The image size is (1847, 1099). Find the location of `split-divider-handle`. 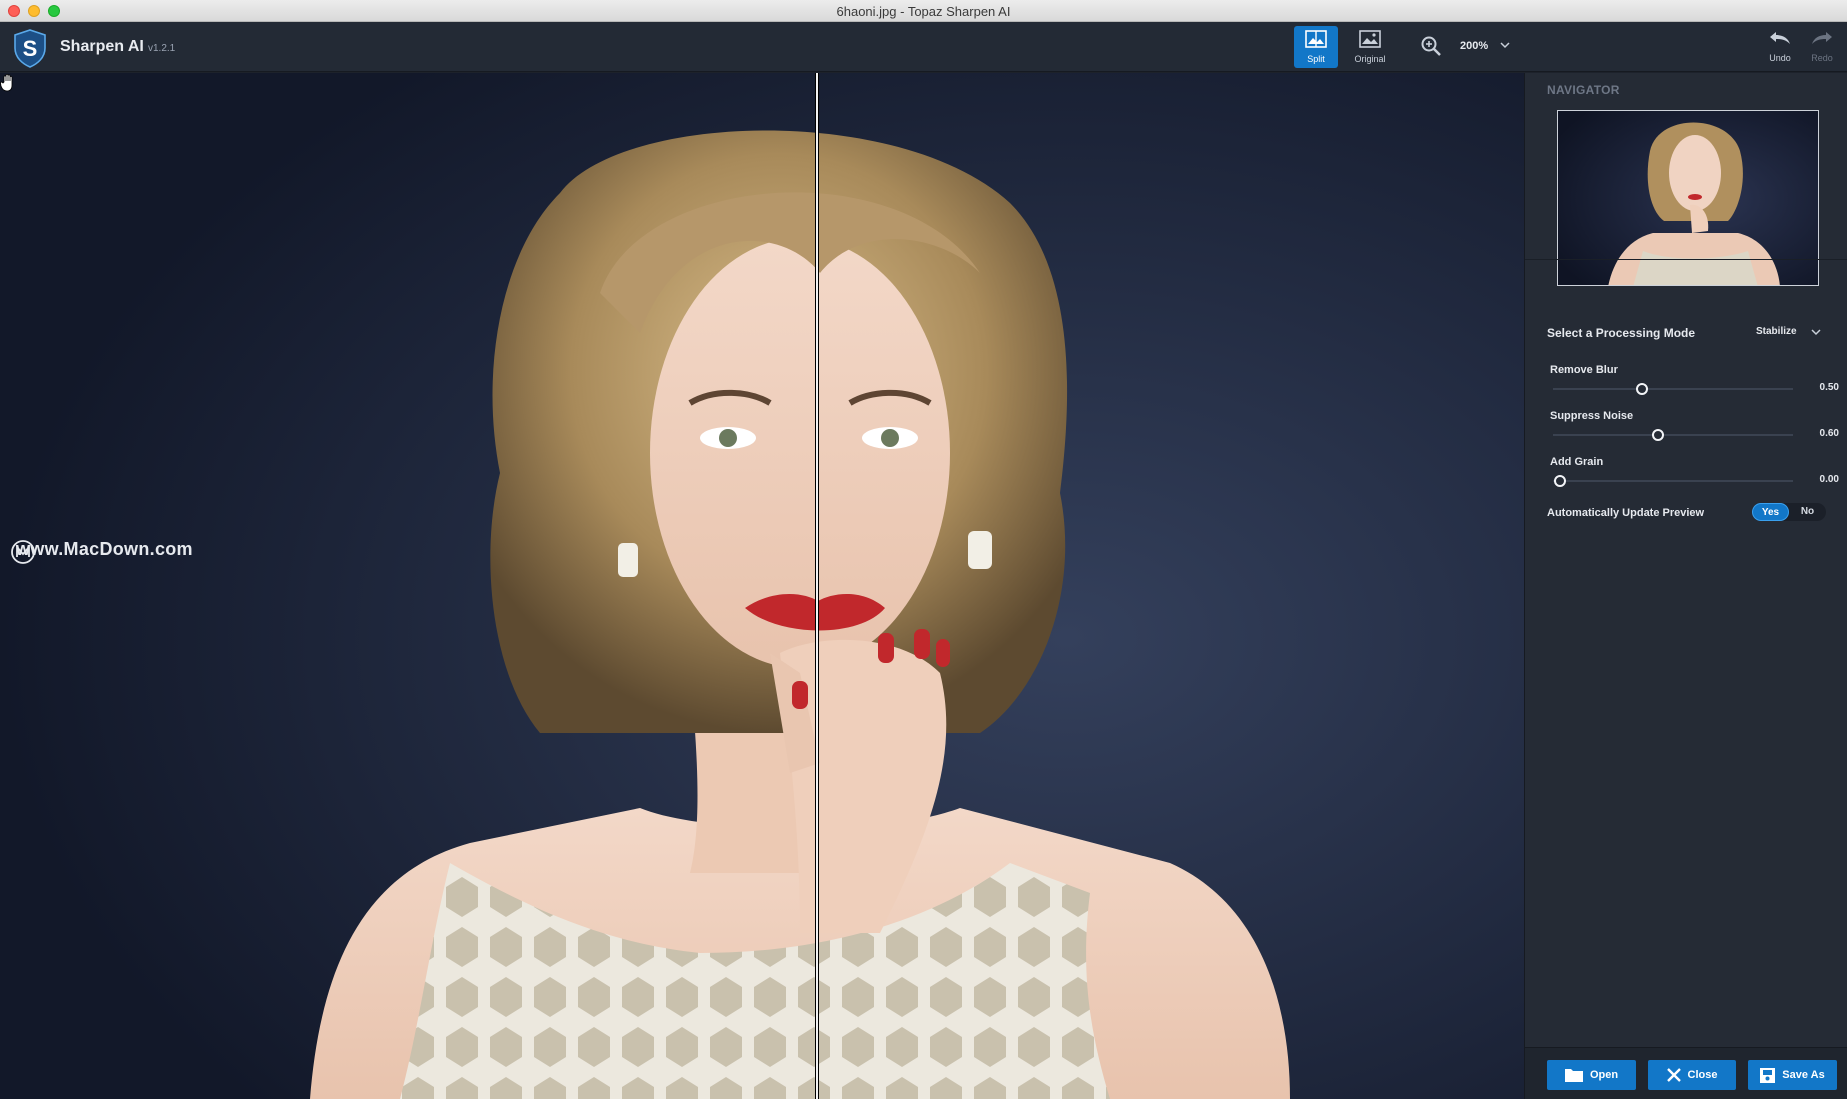

split-divider-handle is located at coordinates (817, 586).